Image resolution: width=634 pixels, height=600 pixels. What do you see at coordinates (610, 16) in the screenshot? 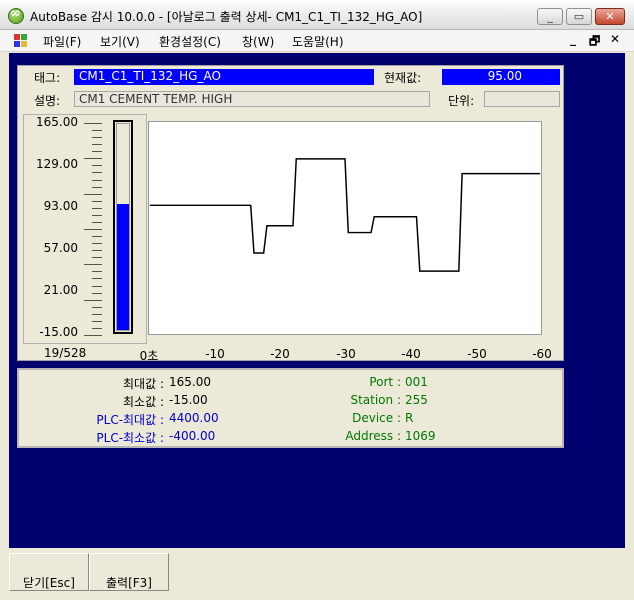
I see `close-button: ✕` at bounding box center [610, 16].